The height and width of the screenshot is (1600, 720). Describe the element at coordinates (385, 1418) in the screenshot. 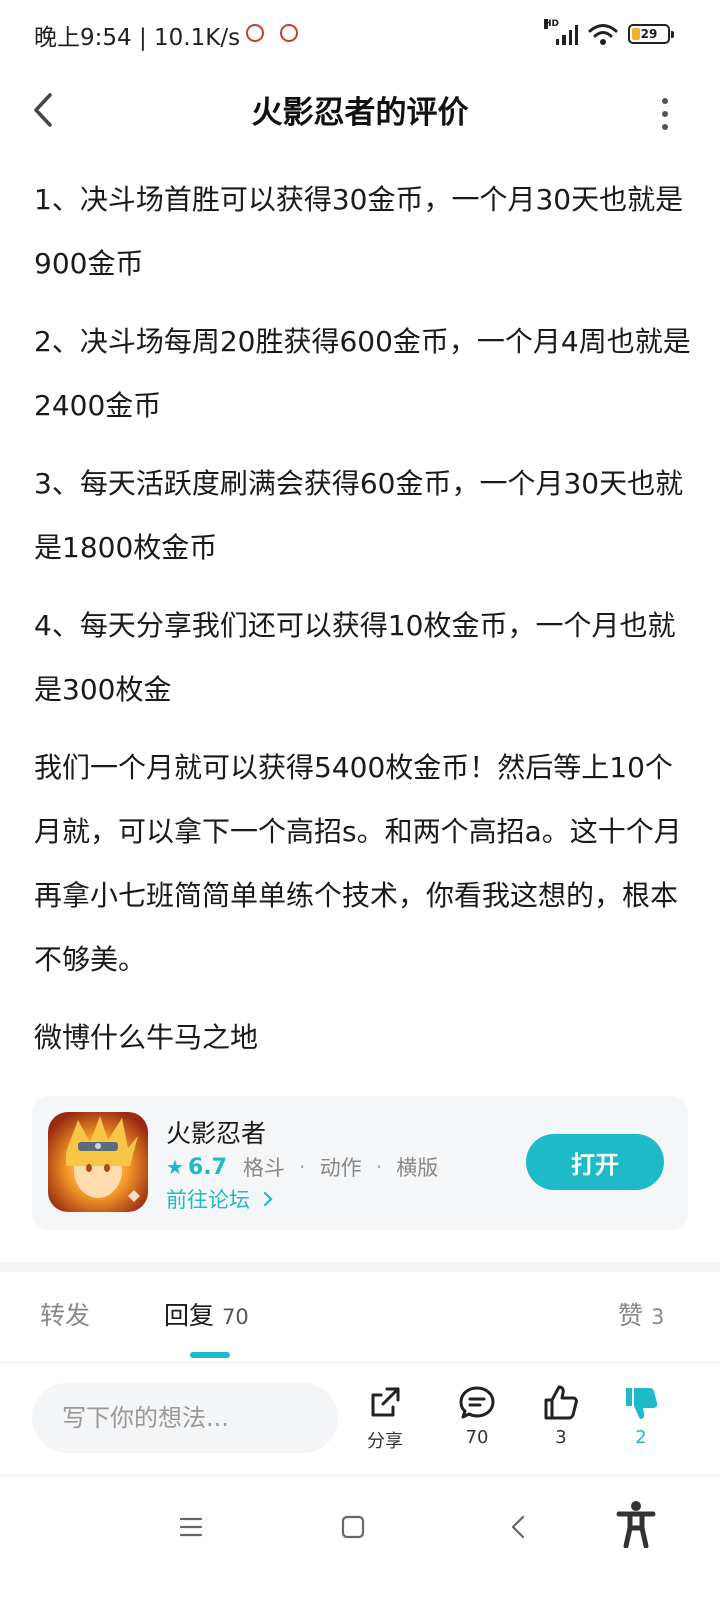

I see `share-button: 分享` at that location.